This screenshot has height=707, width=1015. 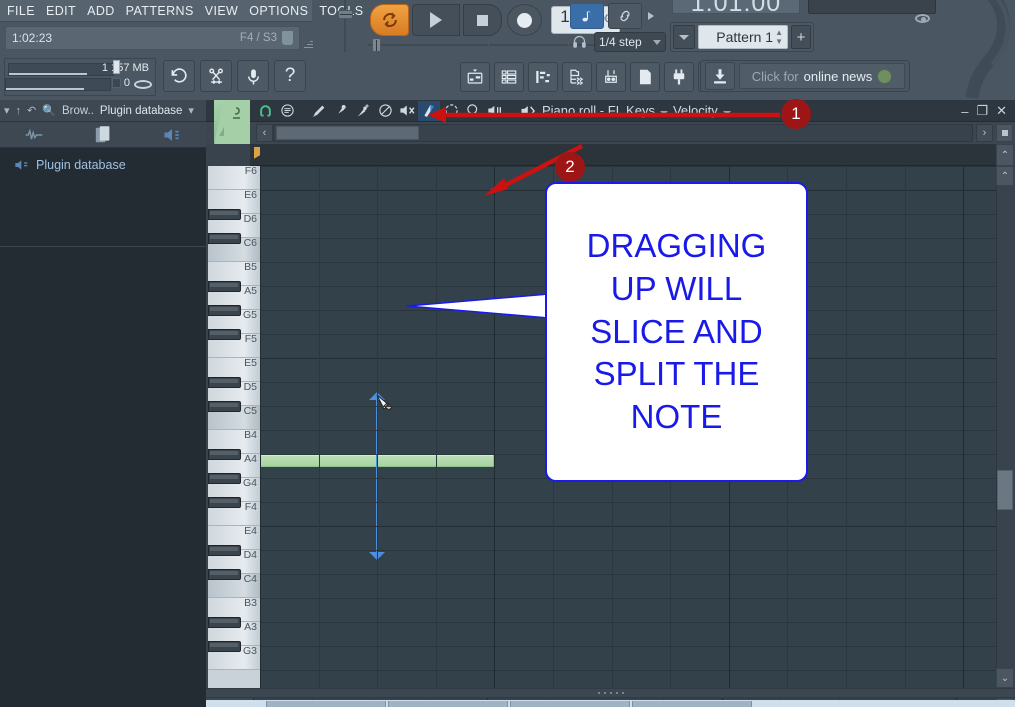 I want to click on online-news-link: Click for online news, so click(x=822, y=76).